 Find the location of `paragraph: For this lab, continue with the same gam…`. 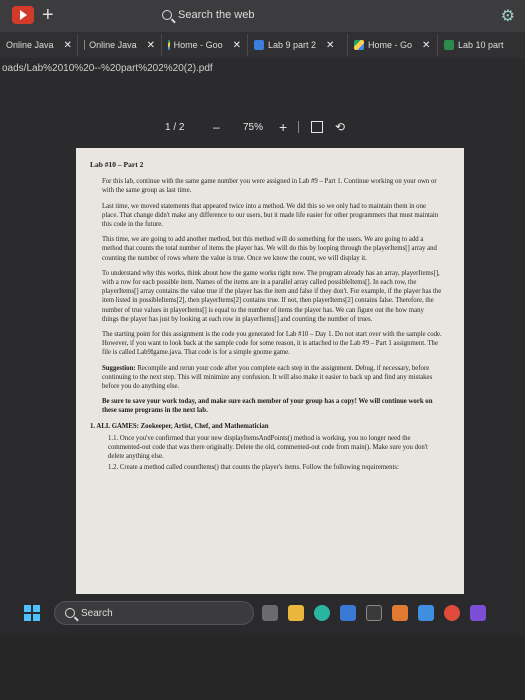

paragraph: For this lab, continue with the same gam… is located at coordinates (269, 186).